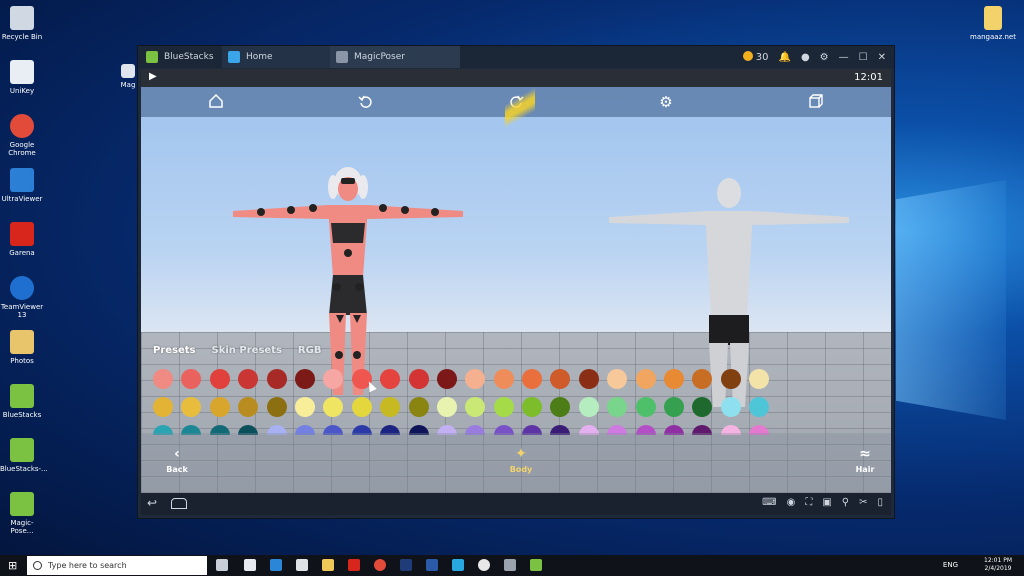  Describe the element at coordinates (950, 565) in the screenshot. I see `taskbar-lang: ENG` at that location.